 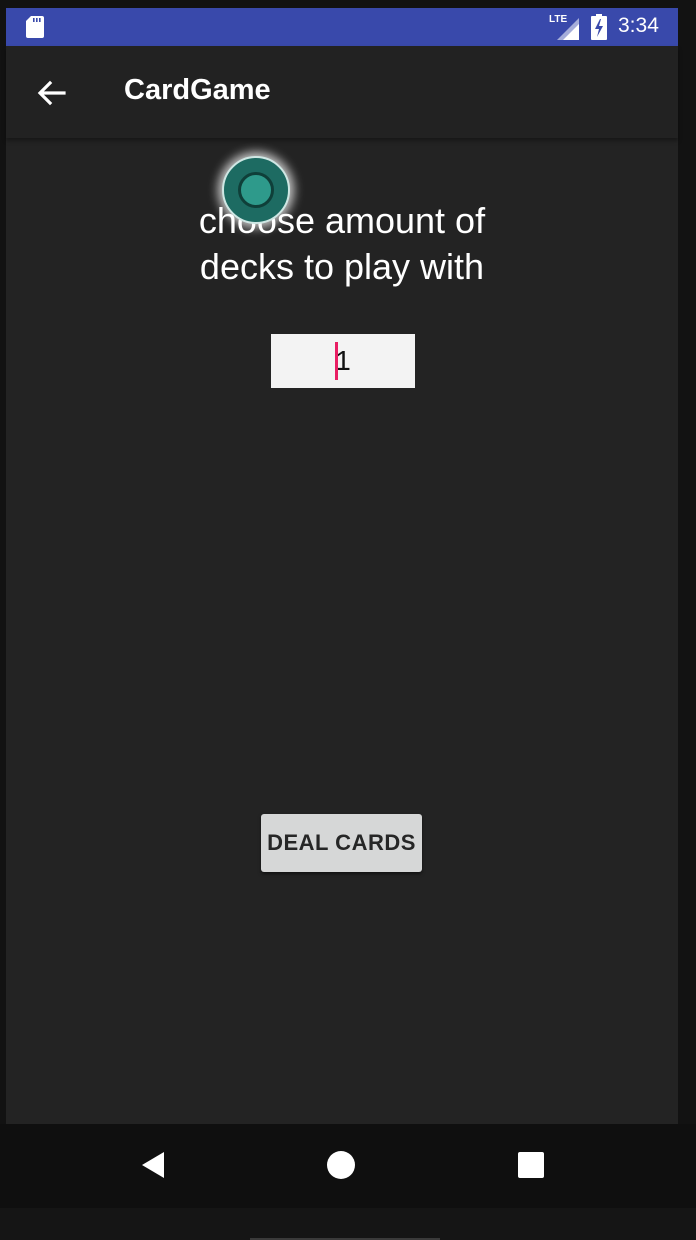 What do you see at coordinates (599, 27) in the screenshot?
I see `battery-charging-icon` at bounding box center [599, 27].